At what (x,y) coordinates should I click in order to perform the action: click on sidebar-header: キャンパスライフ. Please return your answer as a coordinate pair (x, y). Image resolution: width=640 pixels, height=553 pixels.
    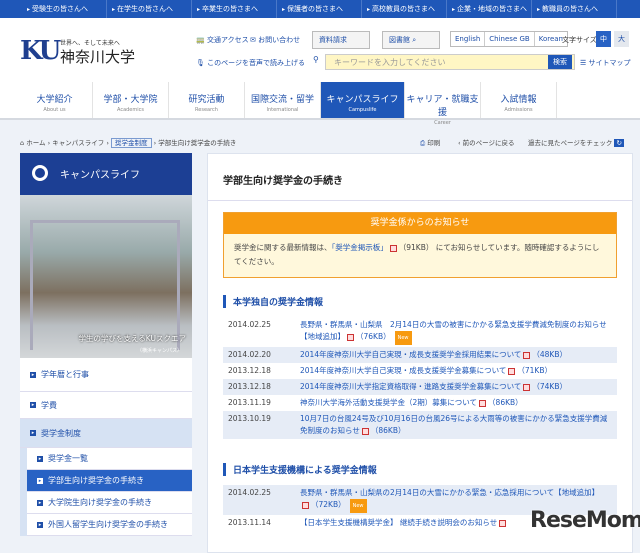
    Looking at the image, I should click on (106, 174).